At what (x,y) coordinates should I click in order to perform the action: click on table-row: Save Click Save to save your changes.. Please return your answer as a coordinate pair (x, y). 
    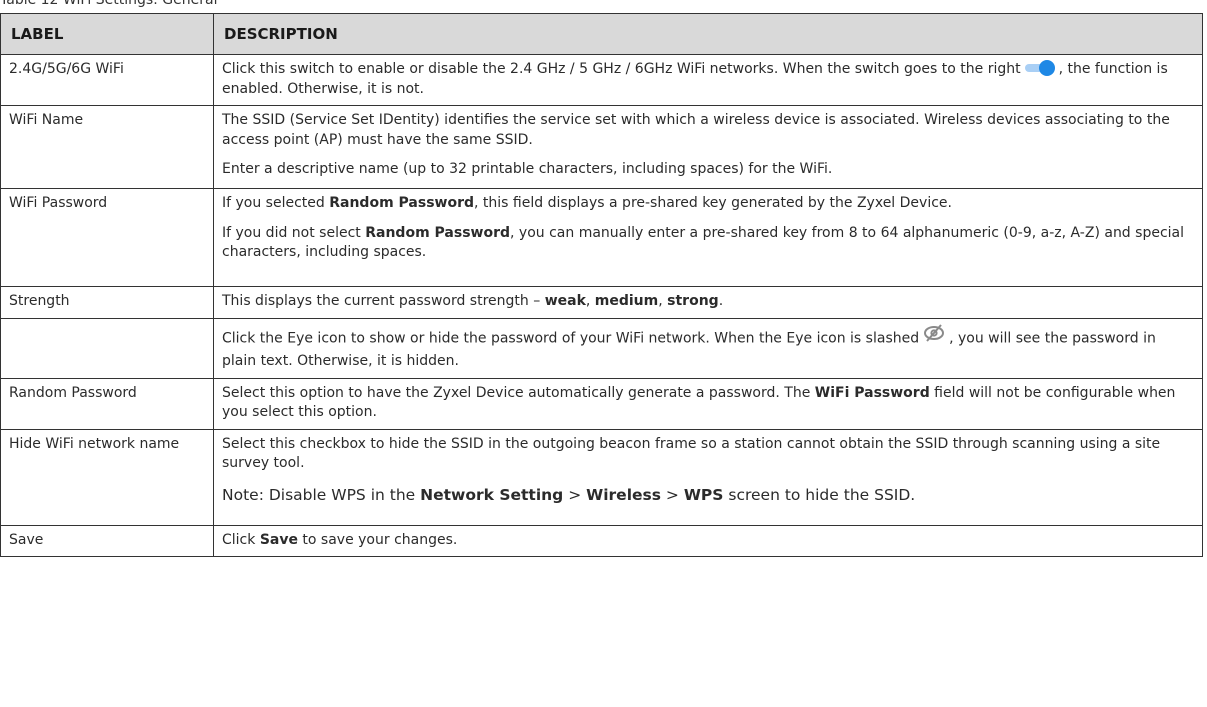
    Looking at the image, I should click on (601, 540).